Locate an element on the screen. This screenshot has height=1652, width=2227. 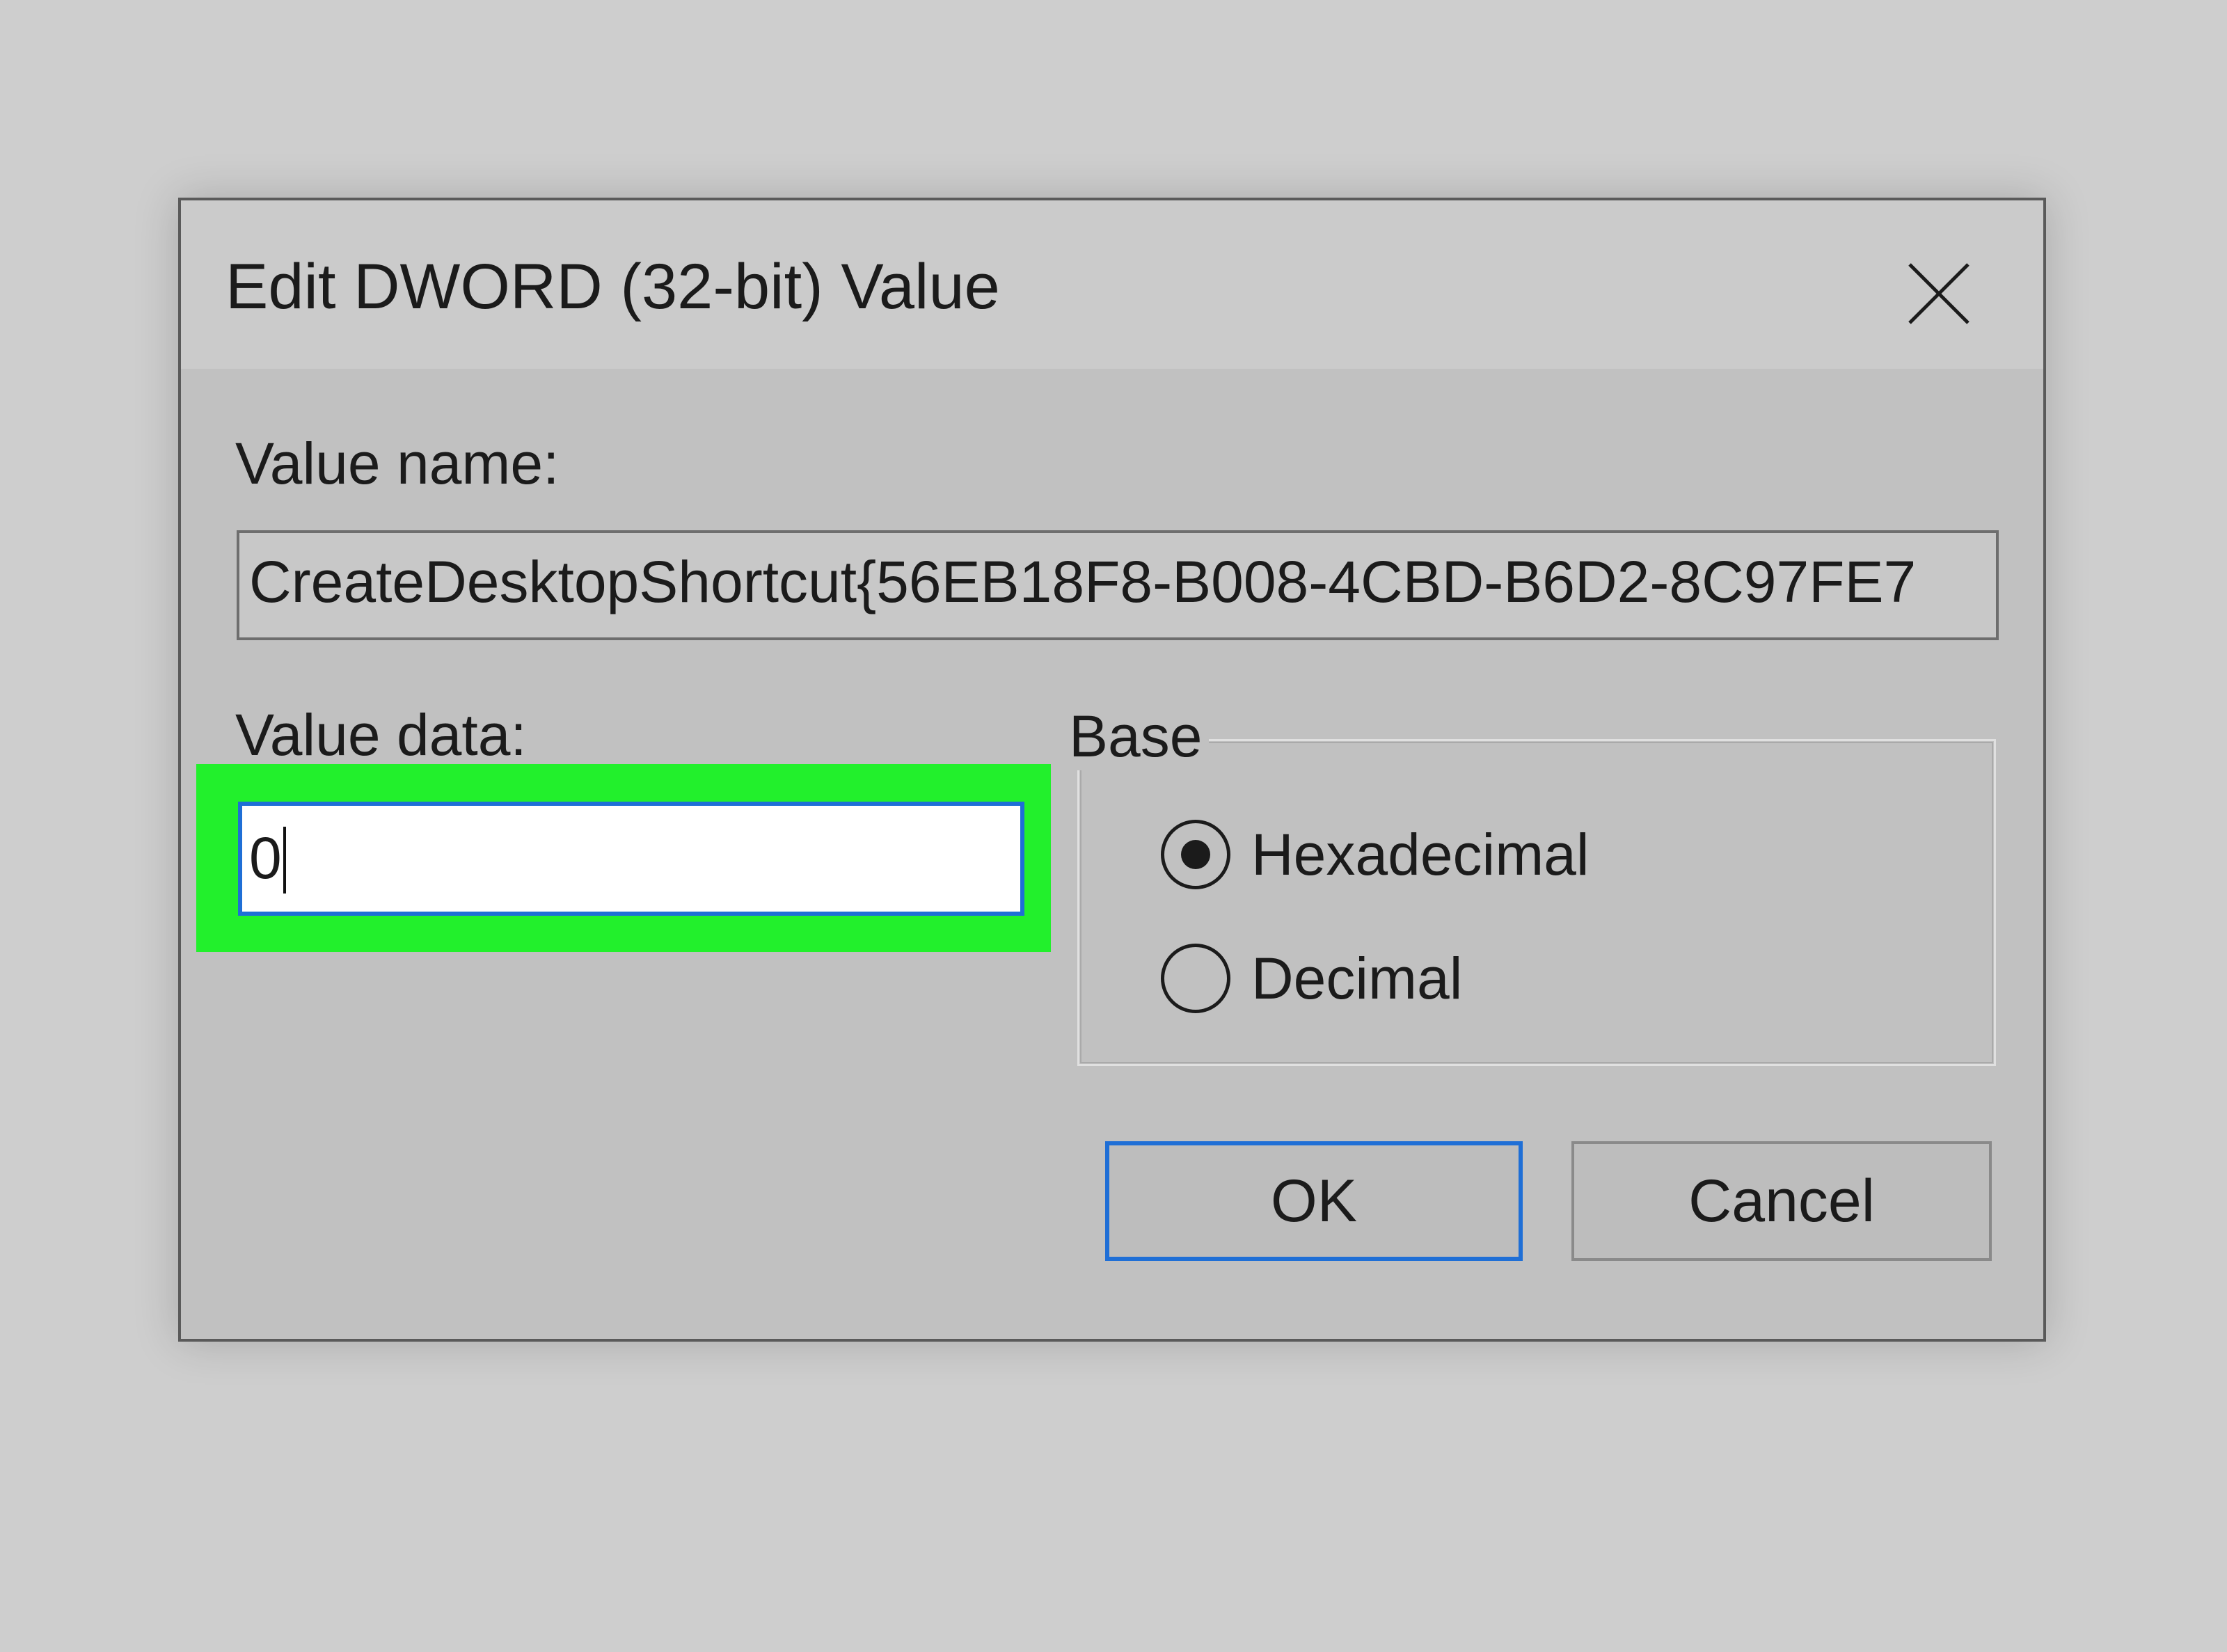
base-legend: Base is located at coordinates (1136, 737).